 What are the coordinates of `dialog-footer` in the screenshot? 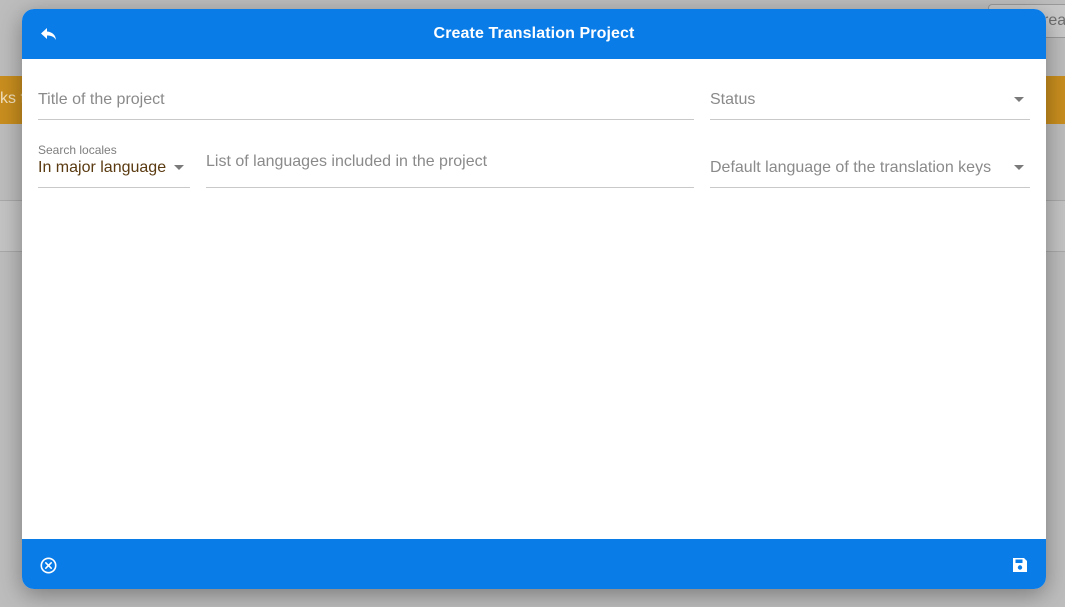 It's located at (534, 564).